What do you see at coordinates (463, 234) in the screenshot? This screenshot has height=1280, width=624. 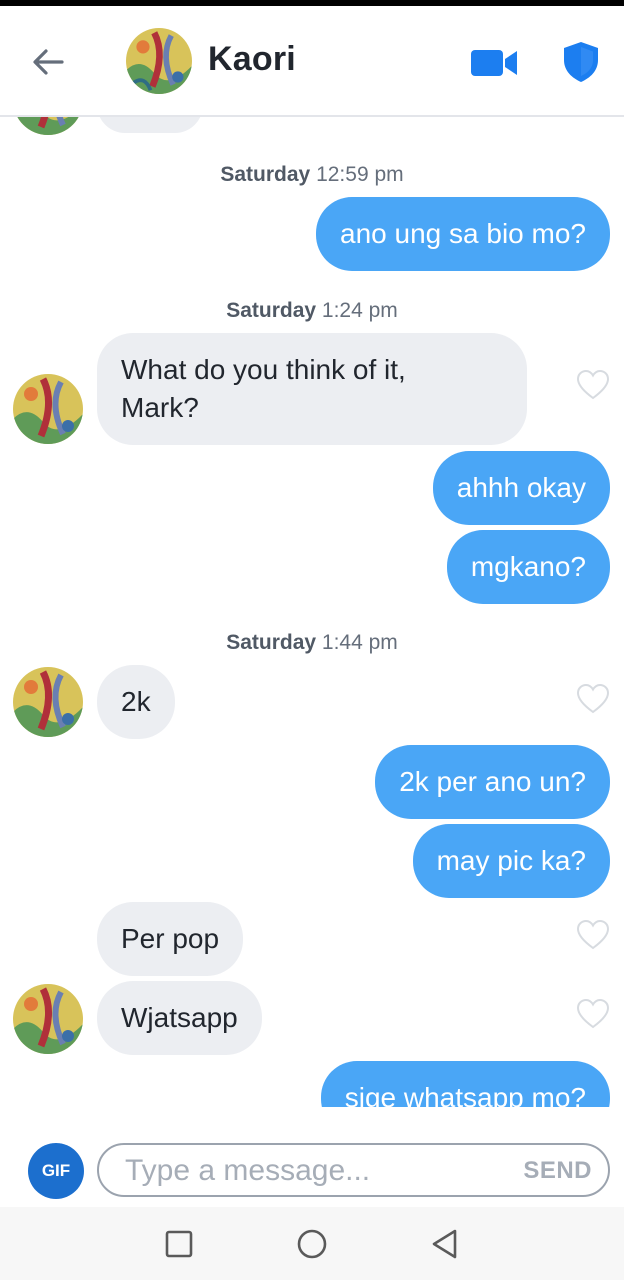 I see `sent-message: ano ung sa bio mo?` at bounding box center [463, 234].